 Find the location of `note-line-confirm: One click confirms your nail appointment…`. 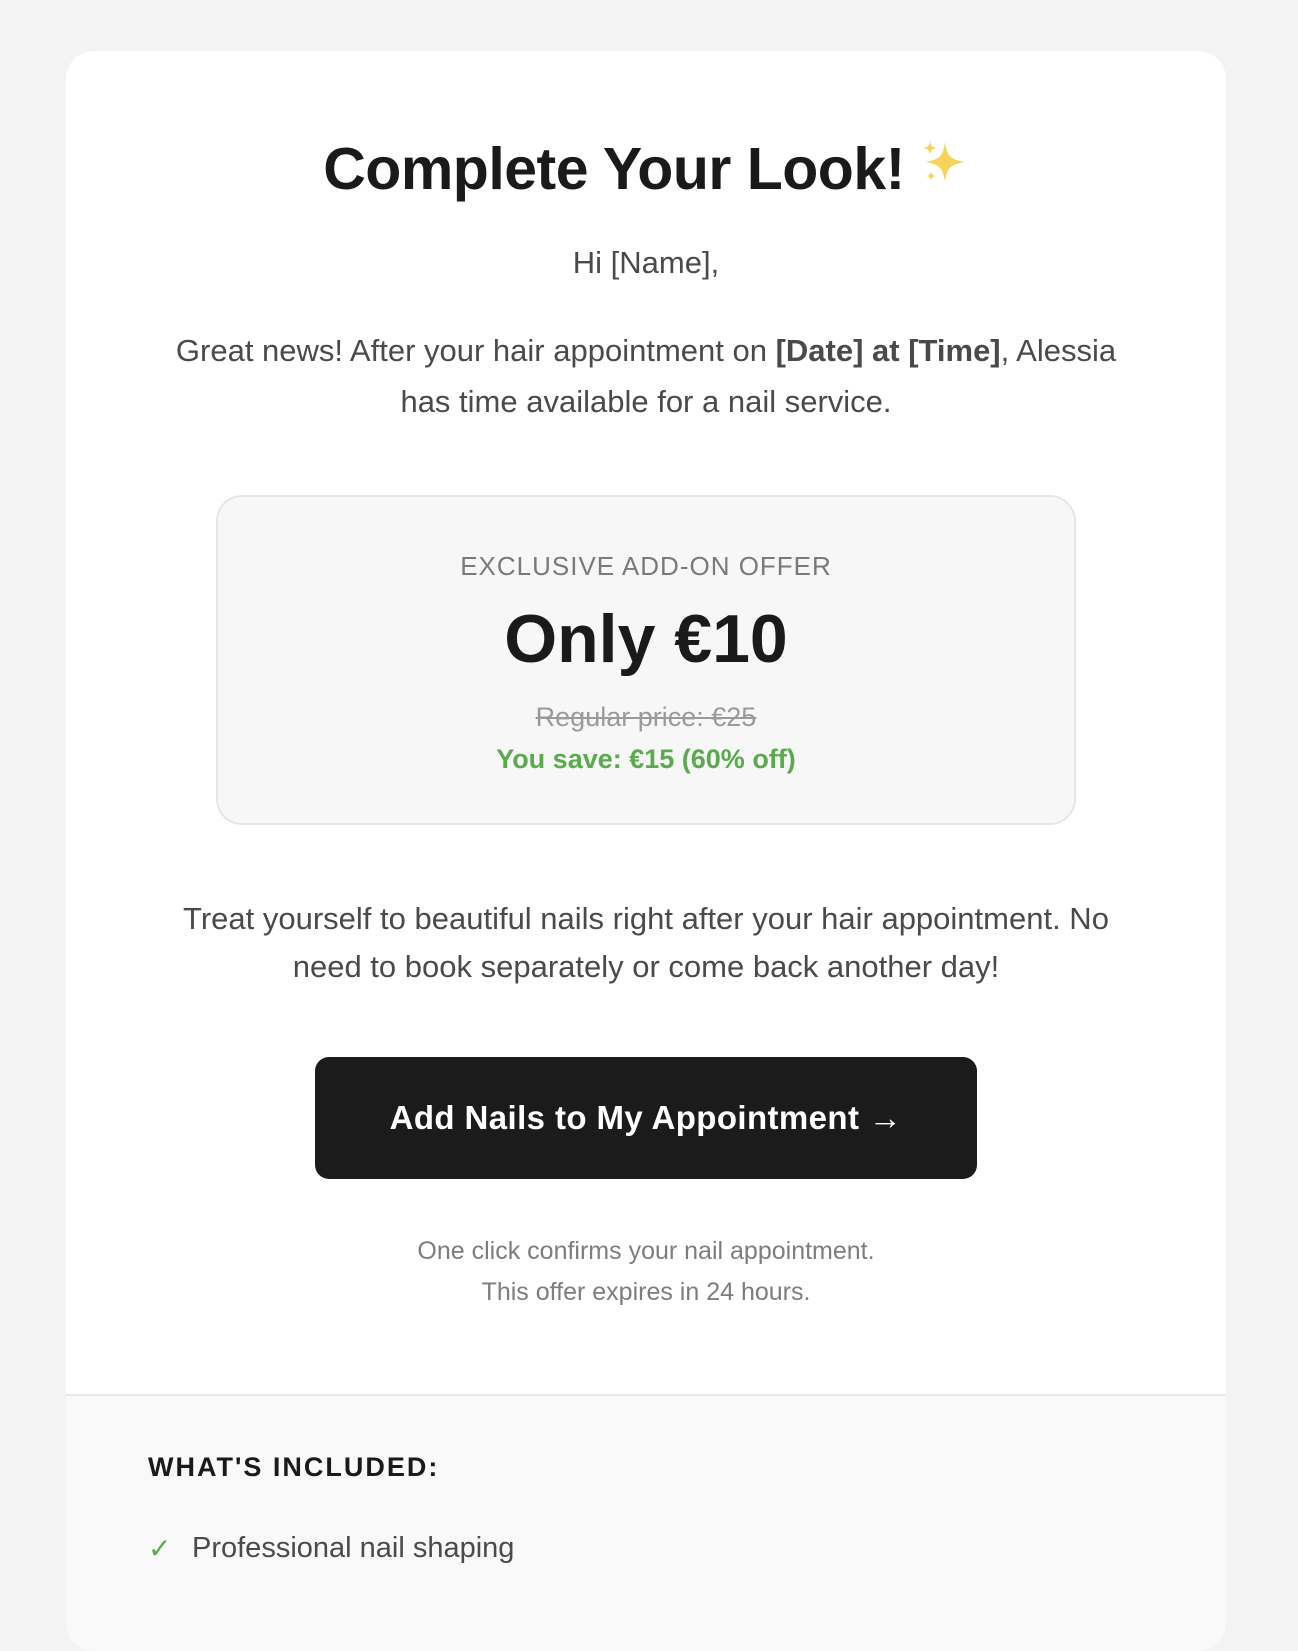

note-line-confirm: One click confirms your nail appointment… is located at coordinates (646, 1251).